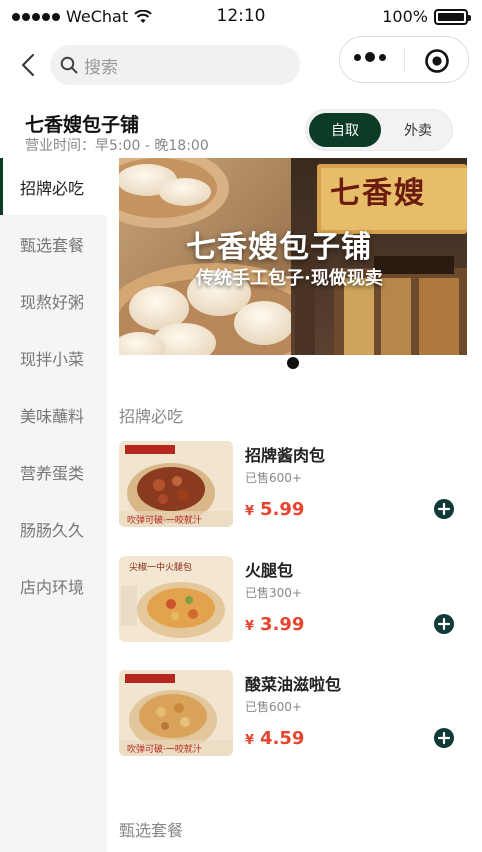  Describe the element at coordinates (53, 414) in the screenshot. I see `category-item-sauces: 美味蘸料` at that location.